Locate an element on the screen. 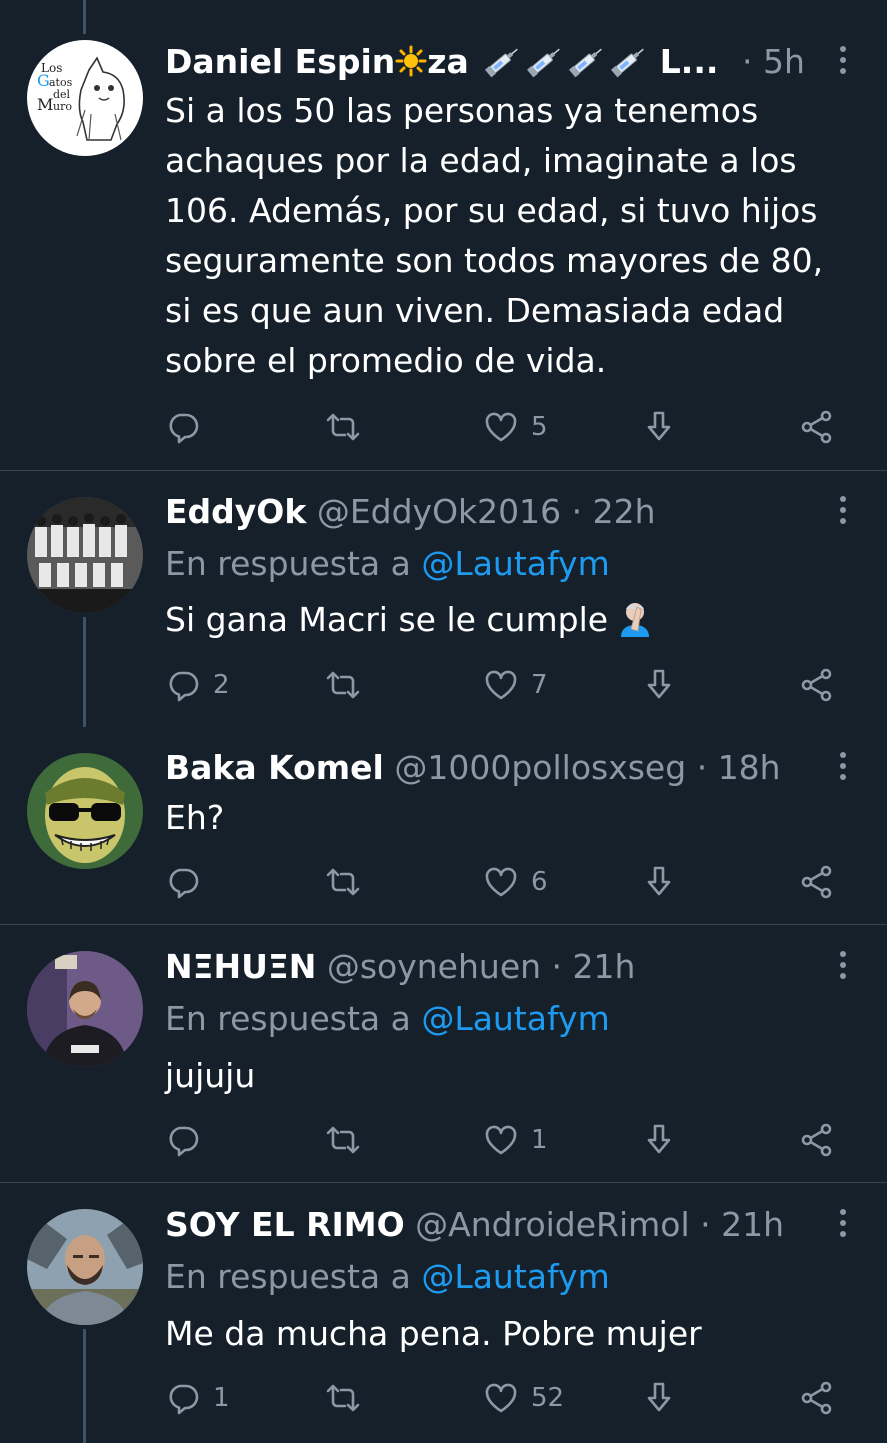 Image resolution: width=887 pixels, height=1443 pixels. reply-button: 1 is located at coordinates (197, 1398).